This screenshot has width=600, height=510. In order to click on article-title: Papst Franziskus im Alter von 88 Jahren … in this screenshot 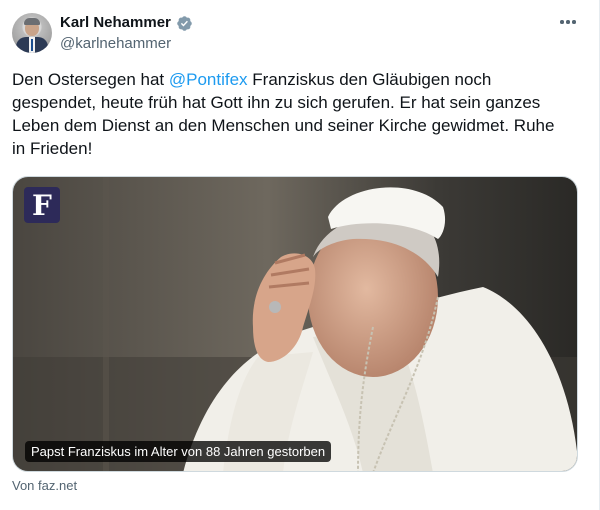, I will do `click(178, 451)`.